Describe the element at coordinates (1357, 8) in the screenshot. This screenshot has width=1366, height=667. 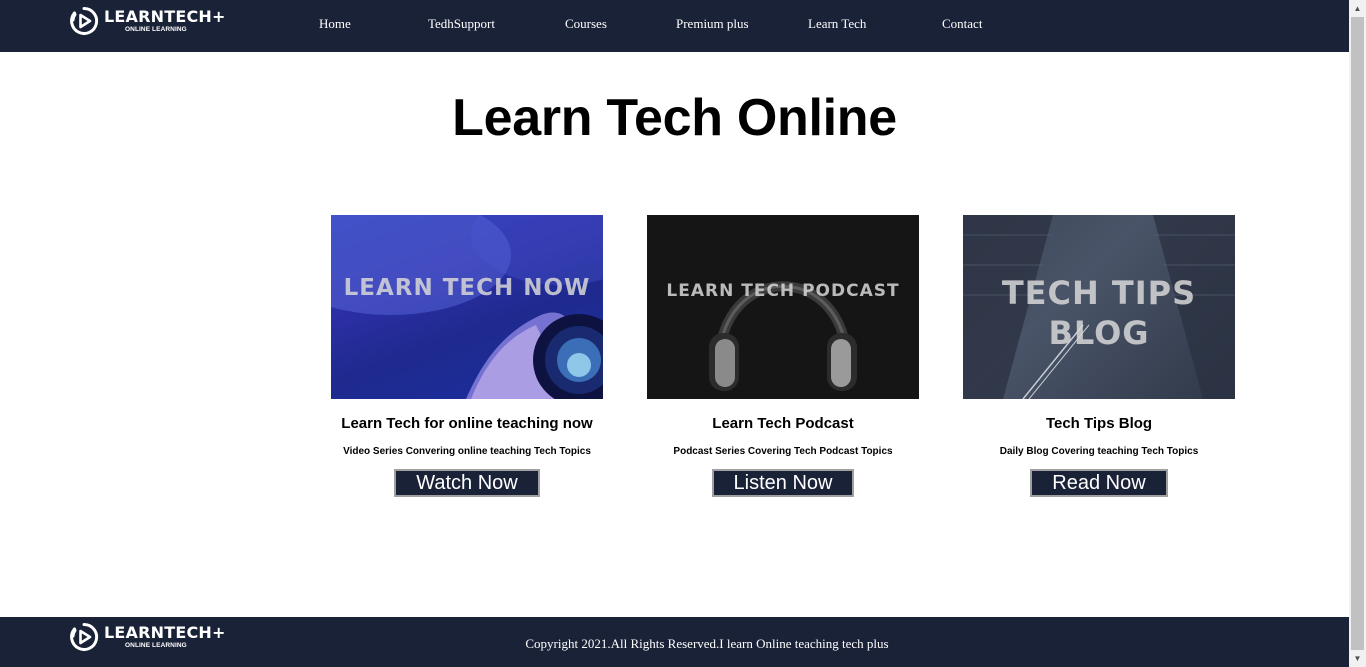
I see `scroll-up-arrow-icon: ▲` at that location.